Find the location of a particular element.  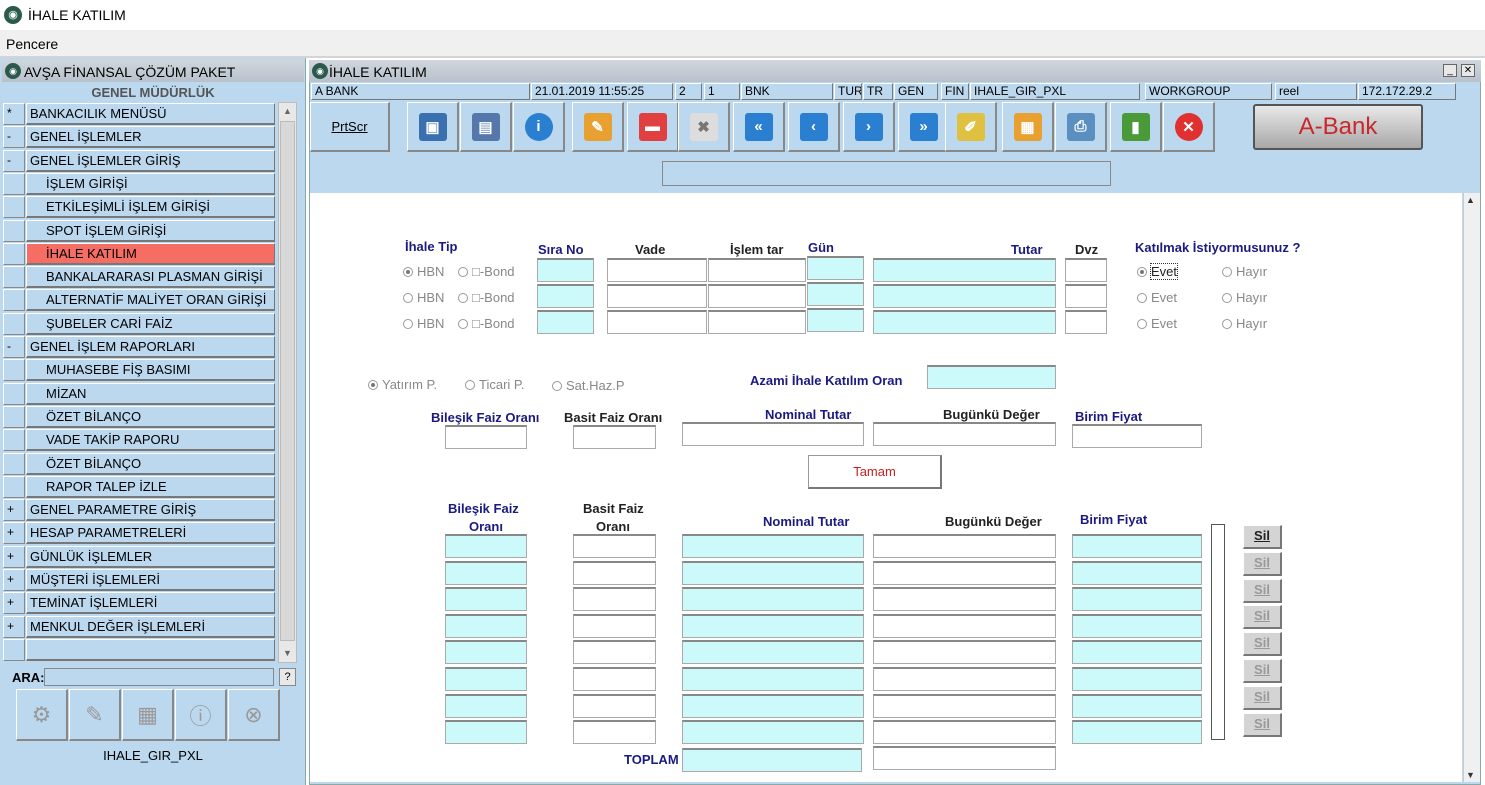

nav-item: - GENEL İŞLEMLER is located at coordinates (139, 137).